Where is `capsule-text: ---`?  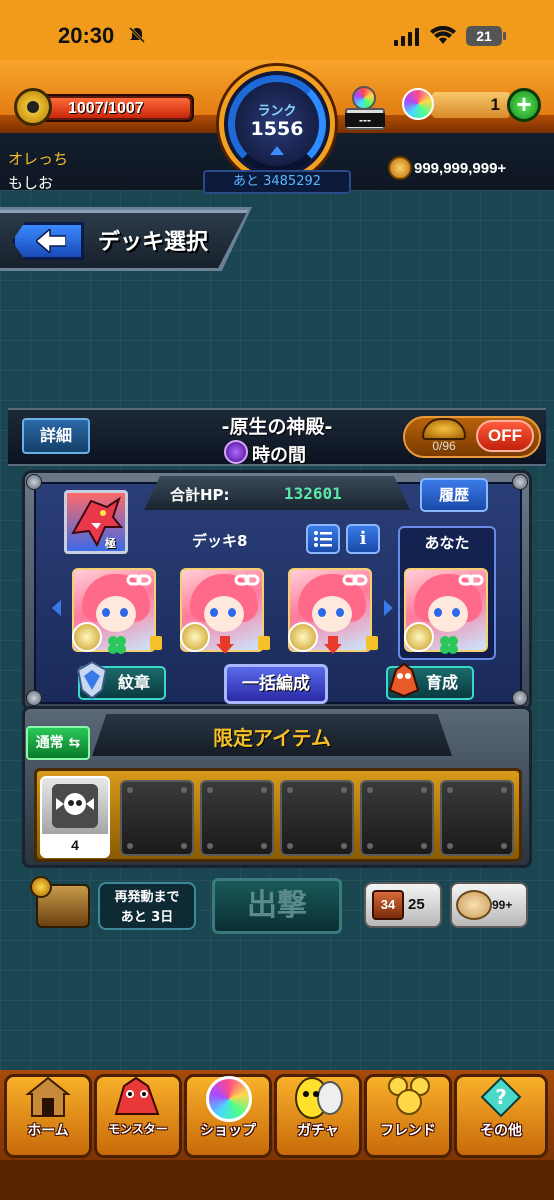
capsule-text: --- is located at coordinates (365, 120).